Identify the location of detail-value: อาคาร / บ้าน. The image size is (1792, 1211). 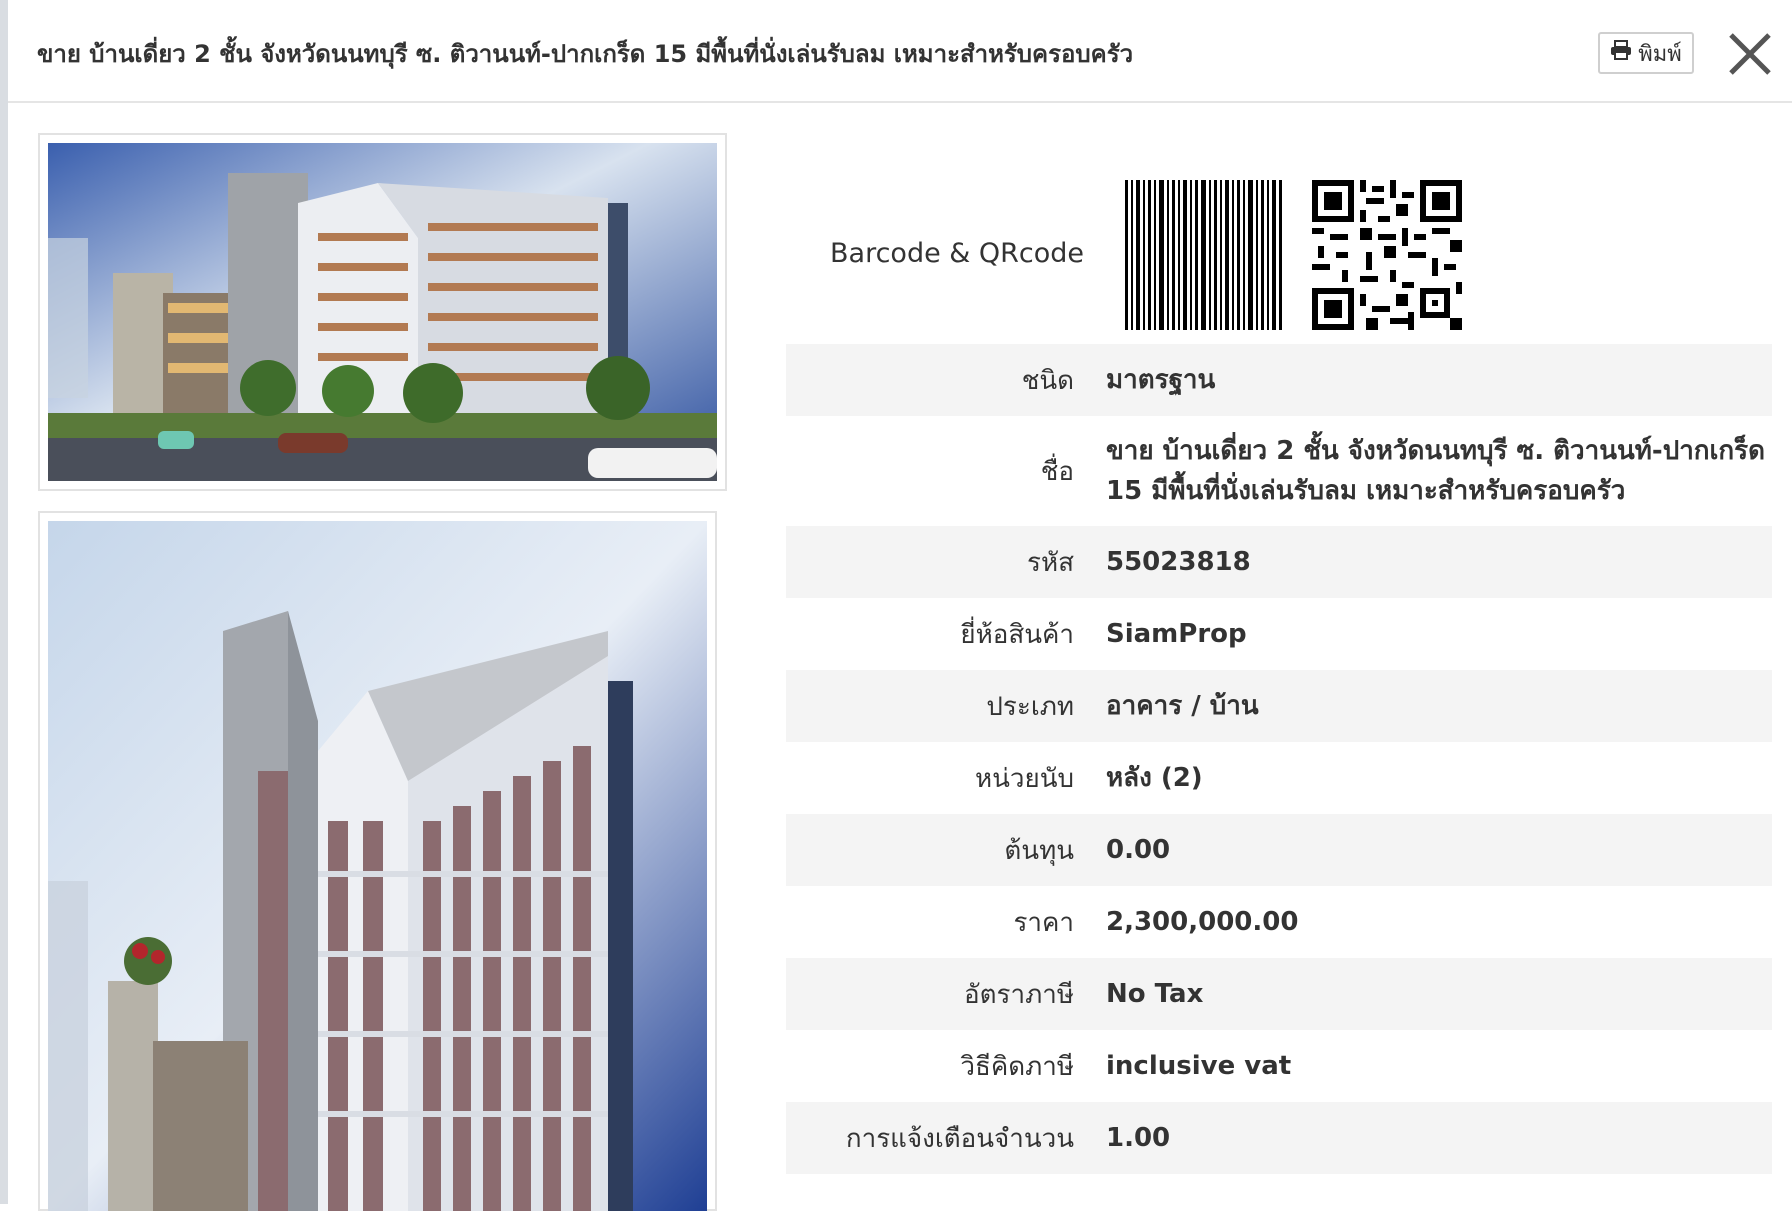
(1182, 706).